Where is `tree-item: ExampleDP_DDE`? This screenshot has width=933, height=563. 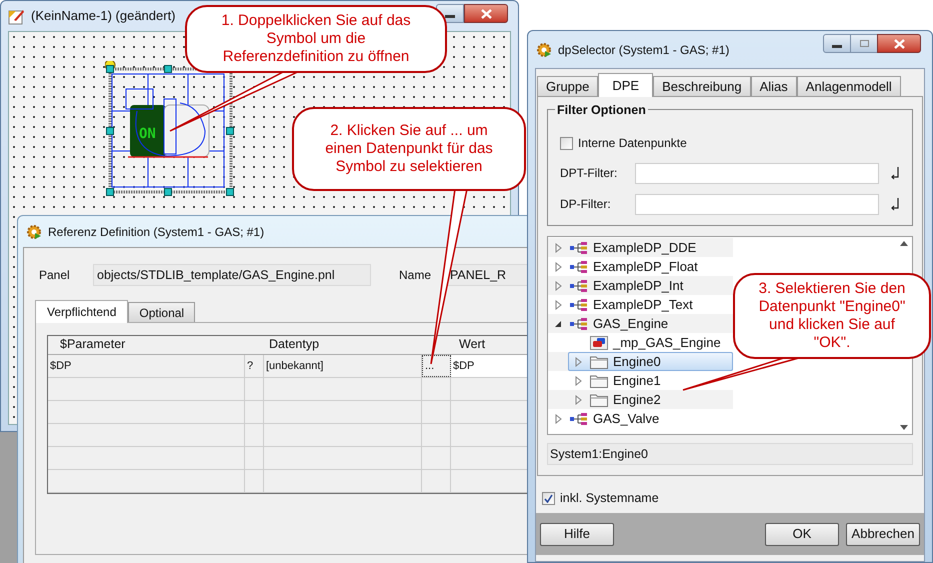 tree-item: ExampleDP_DDE is located at coordinates (640, 247).